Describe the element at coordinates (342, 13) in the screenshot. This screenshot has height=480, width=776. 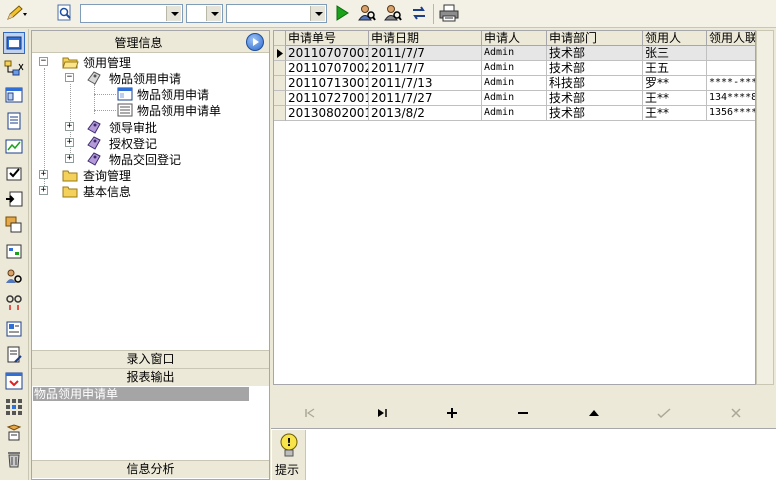
I see `run-play-icon` at that location.